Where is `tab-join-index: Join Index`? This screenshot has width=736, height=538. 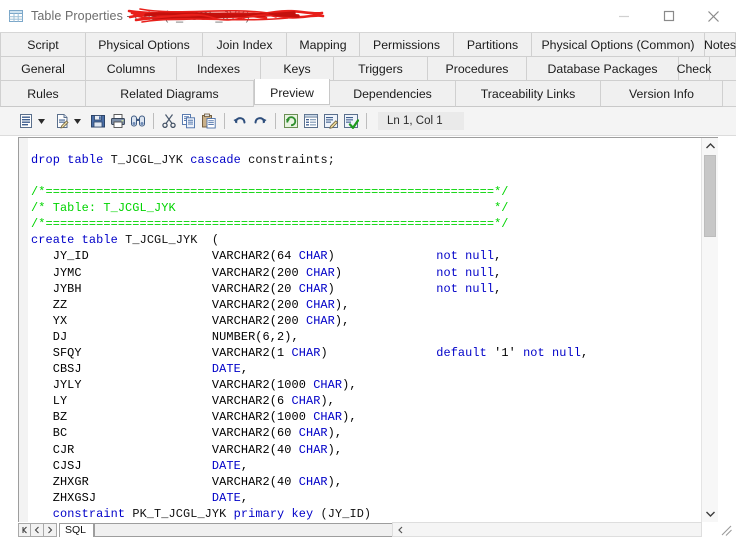 tab-join-index: Join Index is located at coordinates (245, 45).